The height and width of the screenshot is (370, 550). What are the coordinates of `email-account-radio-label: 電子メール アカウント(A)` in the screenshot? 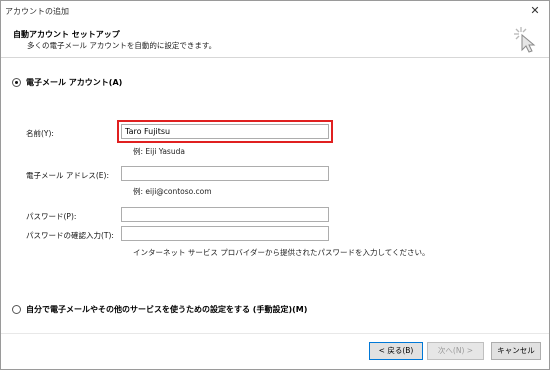 It's located at (74, 82).